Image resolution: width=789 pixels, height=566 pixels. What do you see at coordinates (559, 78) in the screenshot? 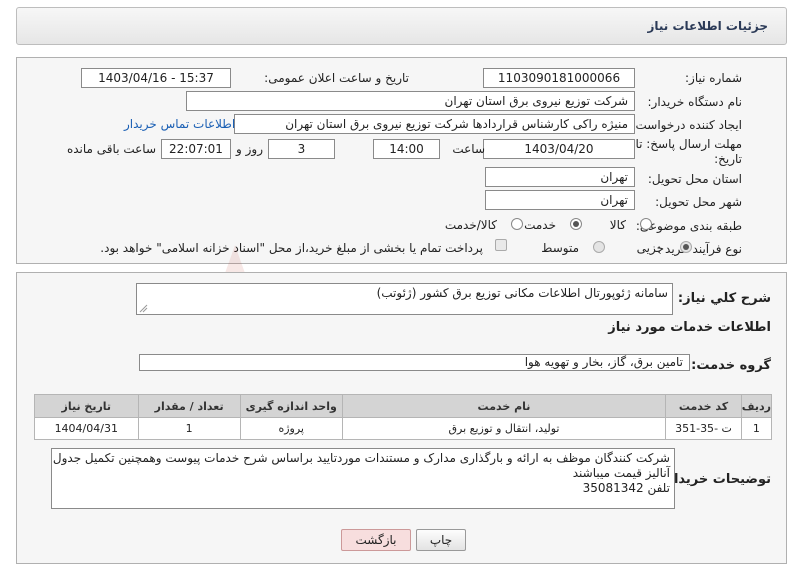
I see `need-number-field: 1103090181000066` at bounding box center [559, 78].